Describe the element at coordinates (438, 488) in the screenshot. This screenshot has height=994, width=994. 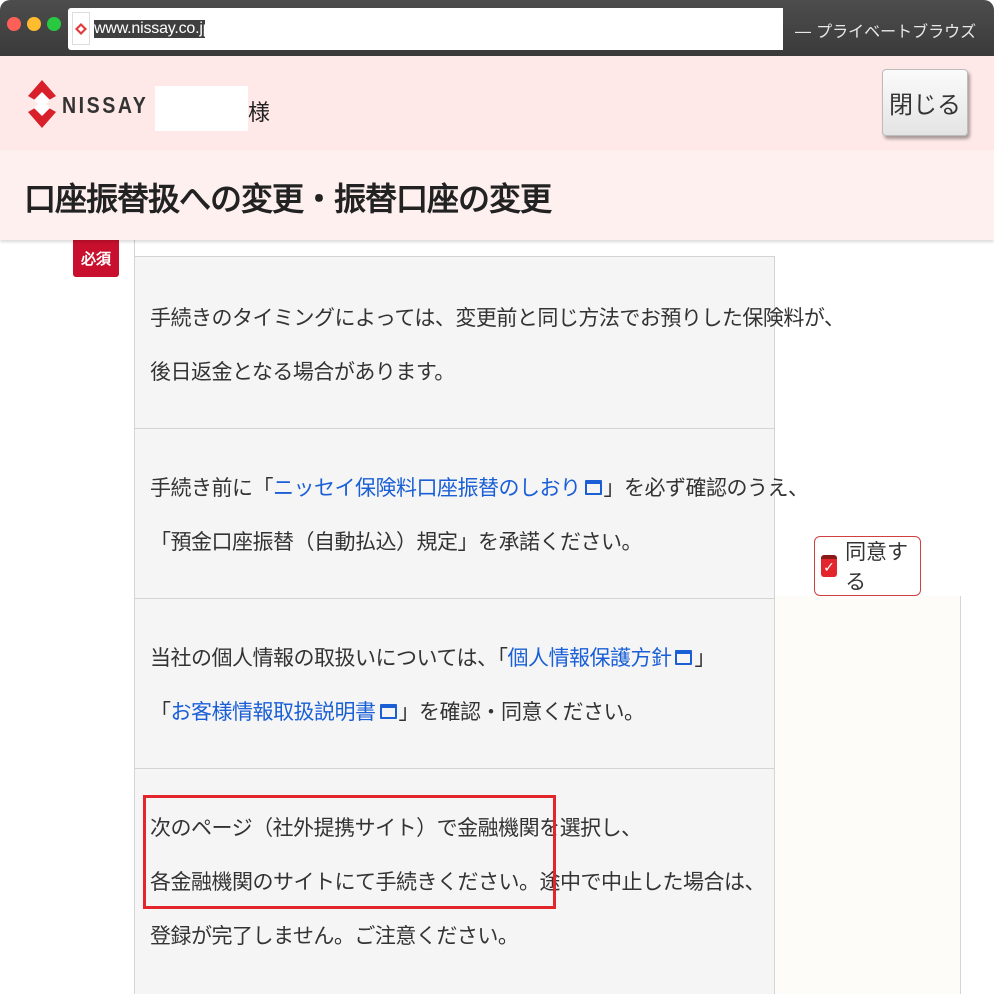
I see `guide-link: ニッセイ保険料口座振替のしおり` at that location.